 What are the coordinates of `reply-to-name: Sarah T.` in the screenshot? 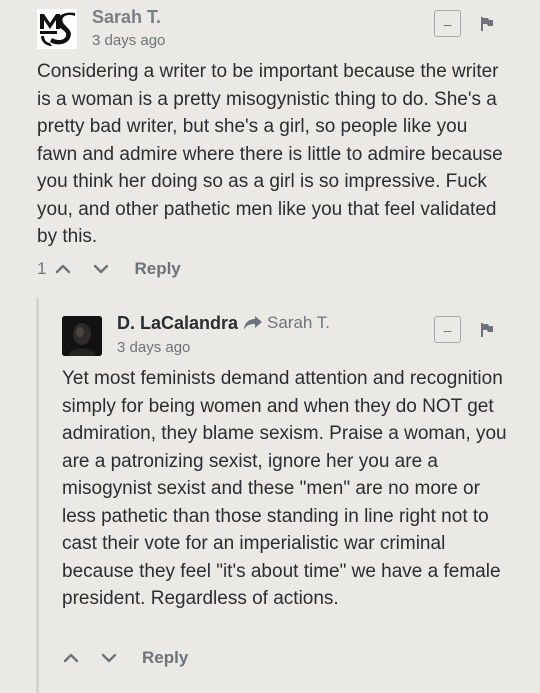 It's located at (299, 322).